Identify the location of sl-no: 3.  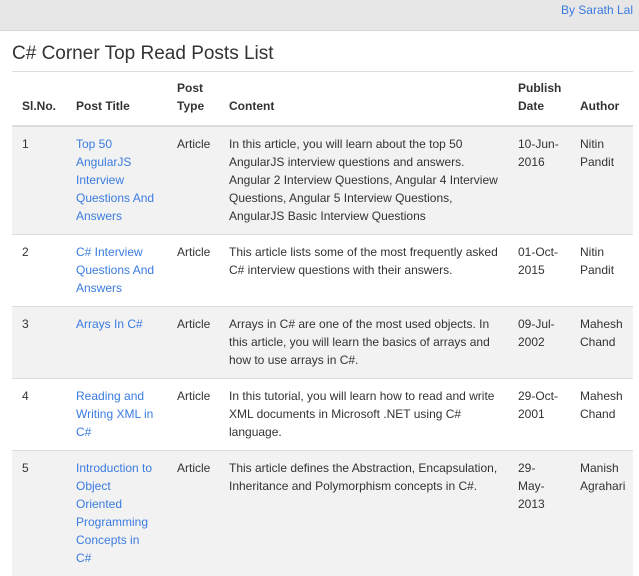
(39, 343).